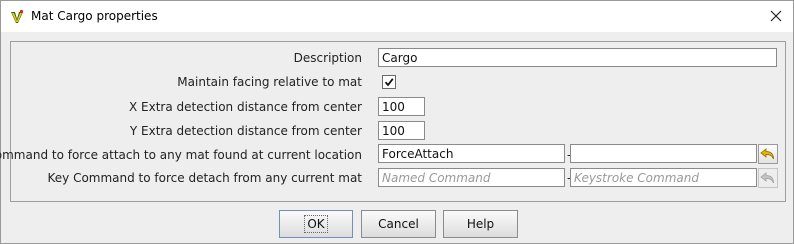 The height and width of the screenshot is (244, 794). I want to click on y-extra-field: 100, so click(401, 130).